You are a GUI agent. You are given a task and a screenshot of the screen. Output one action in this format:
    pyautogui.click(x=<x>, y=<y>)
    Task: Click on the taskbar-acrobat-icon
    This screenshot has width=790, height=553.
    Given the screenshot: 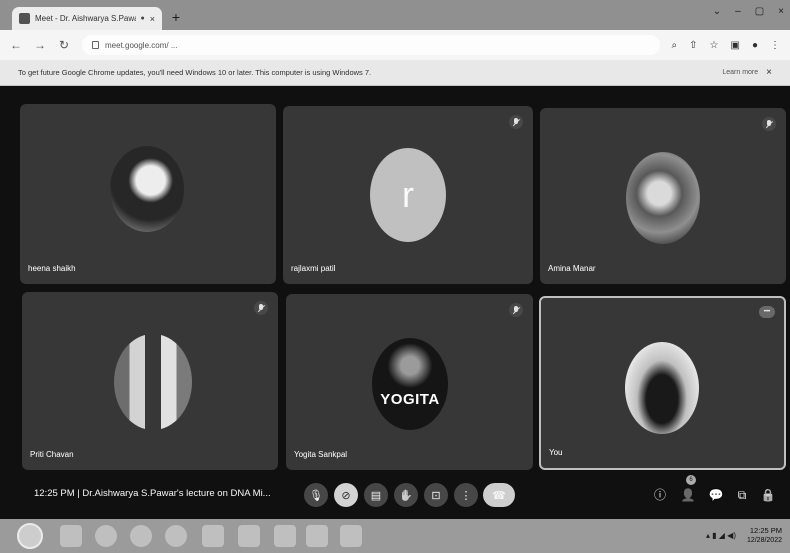 What is the action you would take?
    pyautogui.click(x=213, y=536)
    